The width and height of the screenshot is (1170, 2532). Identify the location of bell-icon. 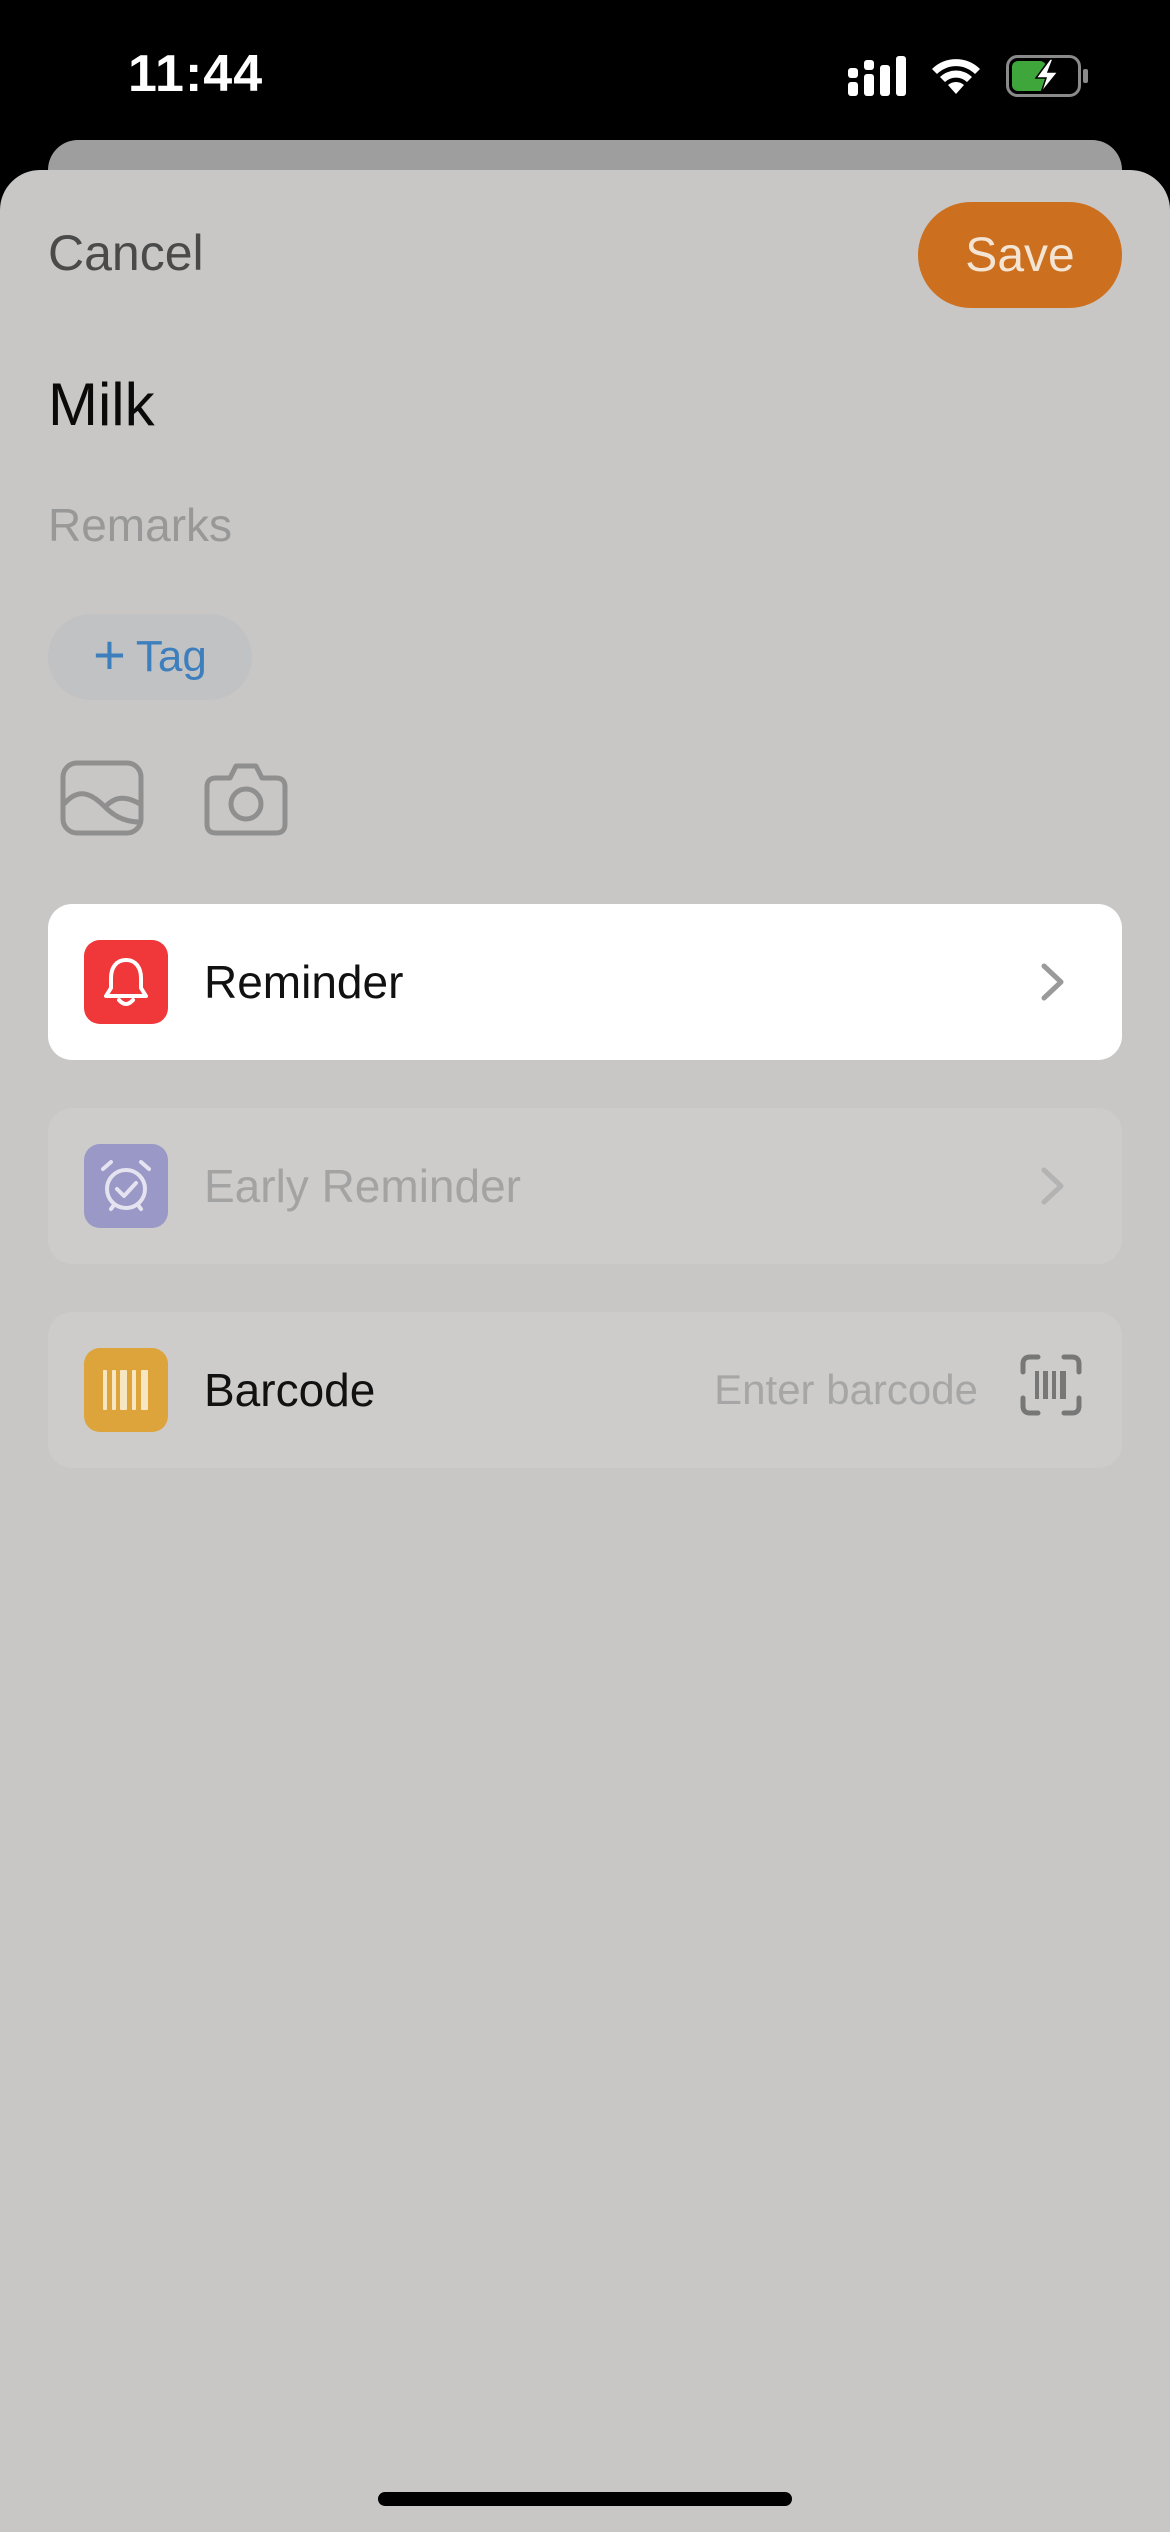
(126, 982).